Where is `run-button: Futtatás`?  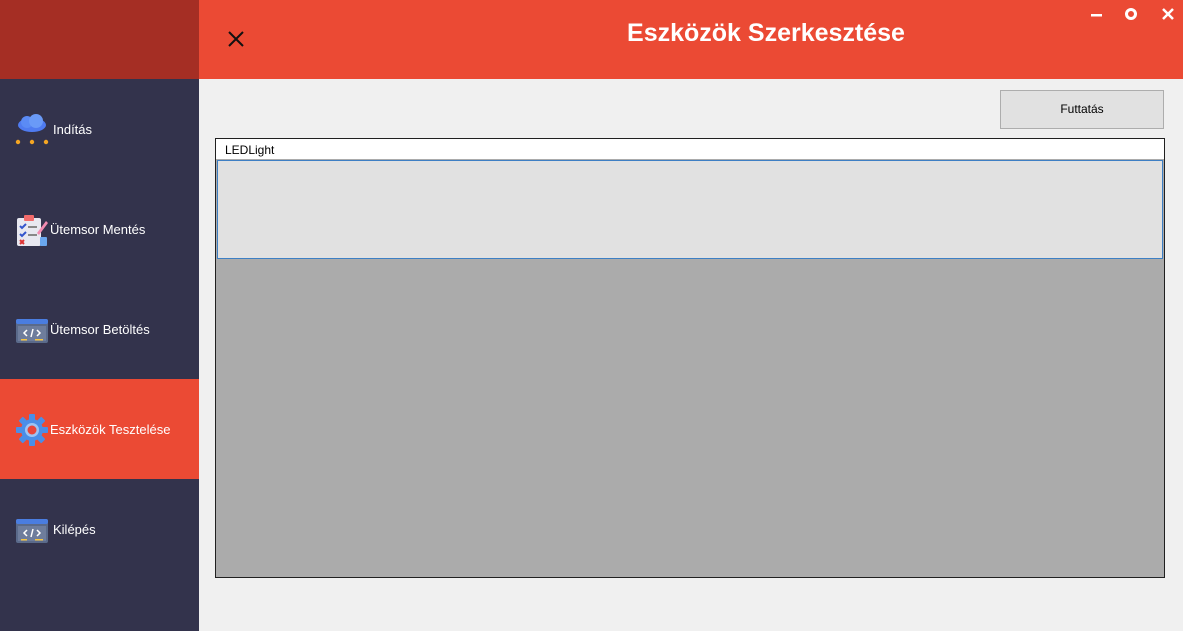 run-button: Futtatás is located at coordinates (1082, 109).